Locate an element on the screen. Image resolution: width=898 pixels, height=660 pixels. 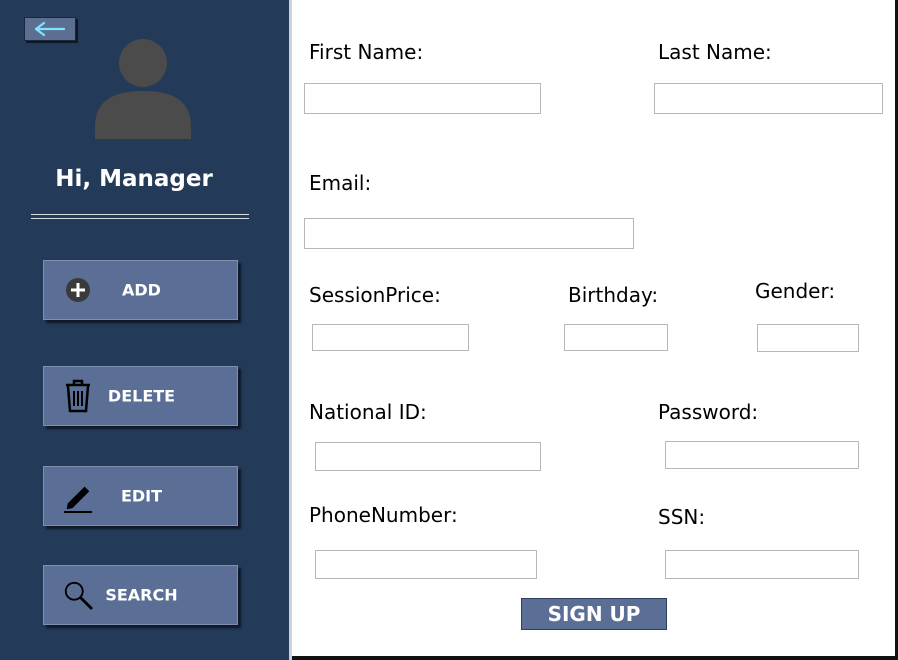
password-input is located at coordinates (762, 455).